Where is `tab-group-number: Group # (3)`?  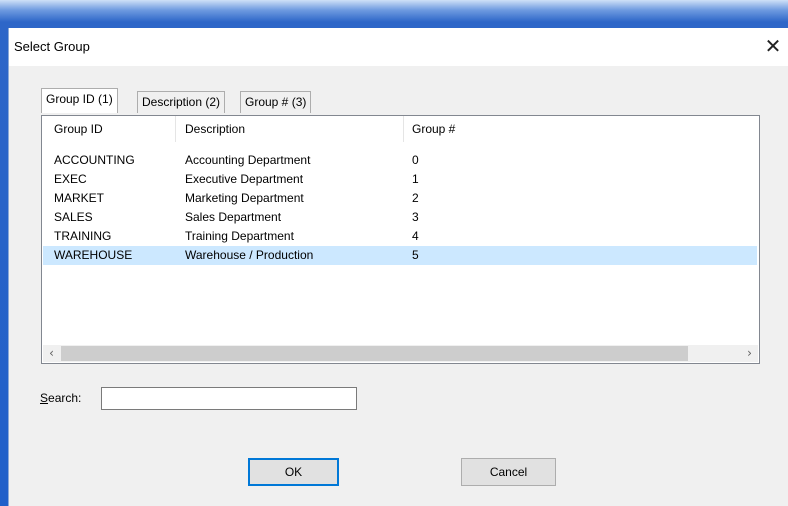 tab-group-number: Group # (3) is located at coordinates (276, 102).